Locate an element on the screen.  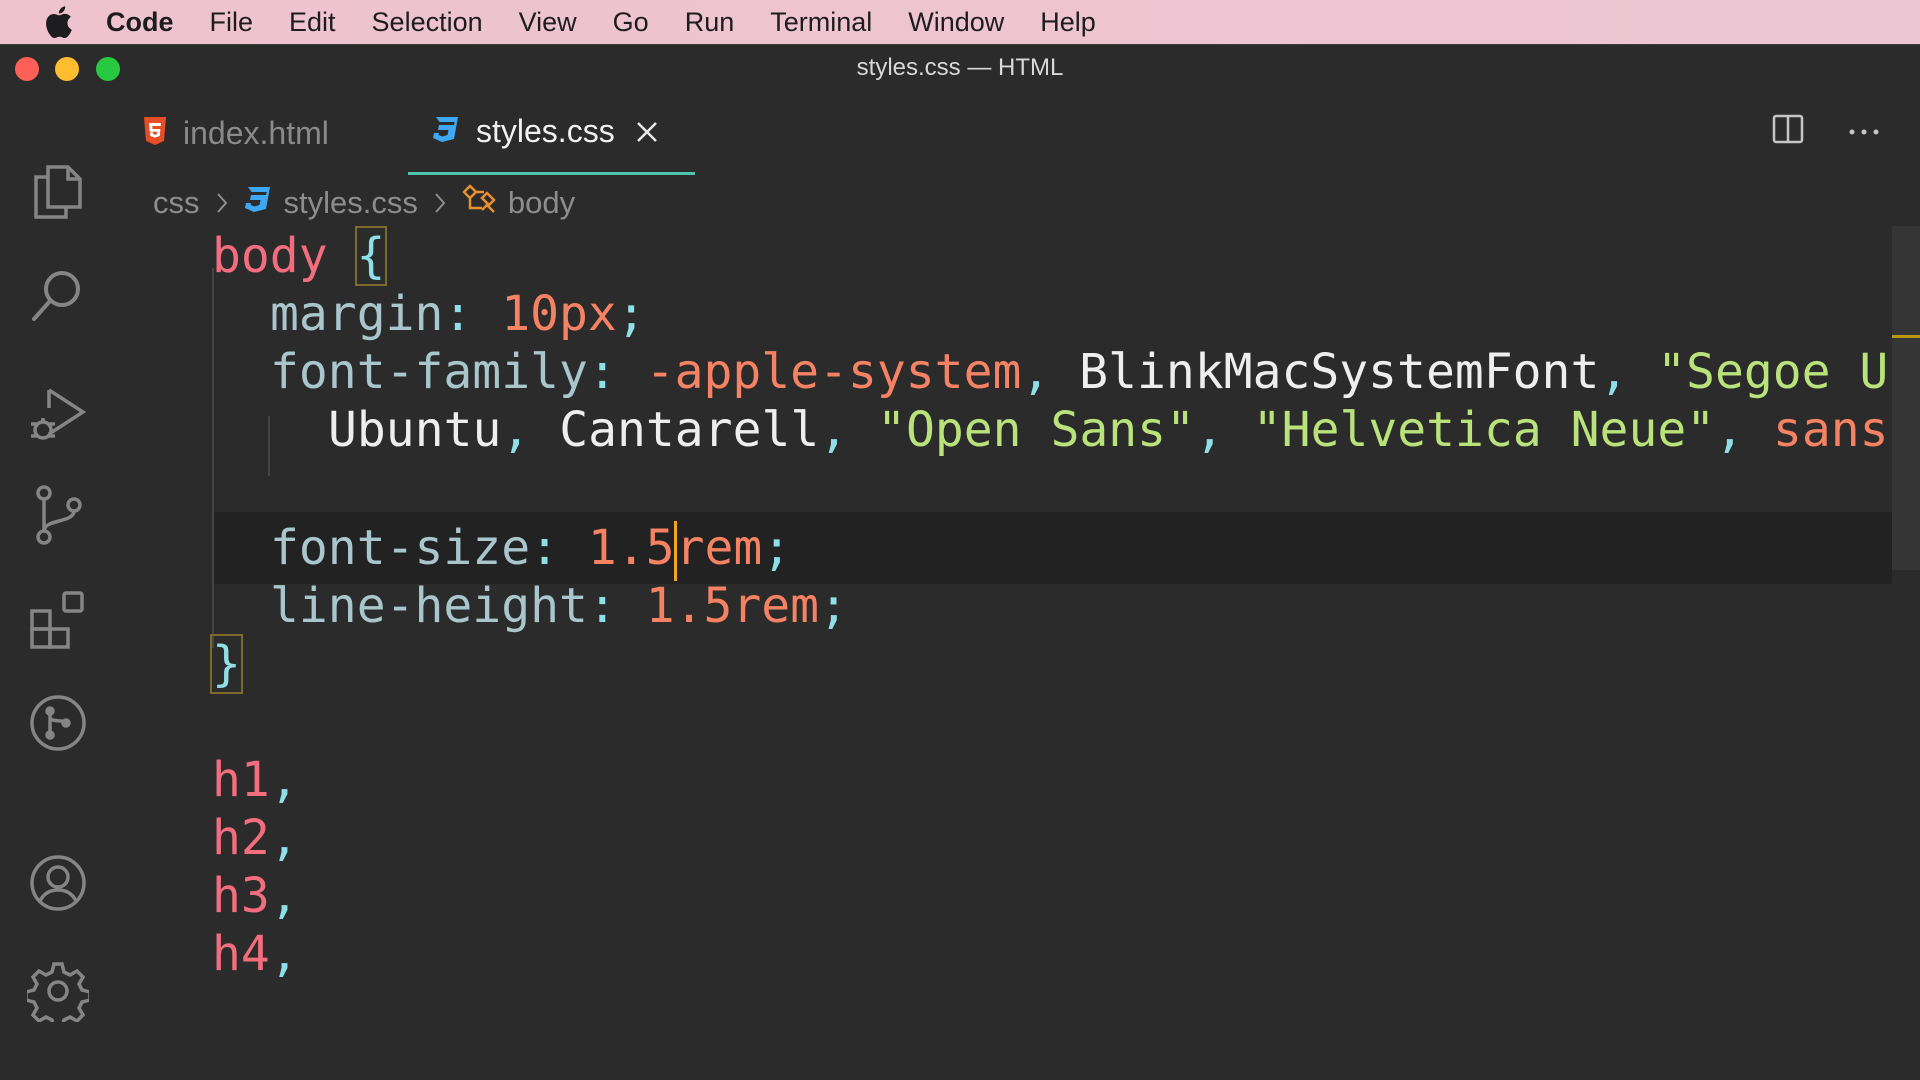
css-value: 1.5rem is located at coordinates (732, 606).